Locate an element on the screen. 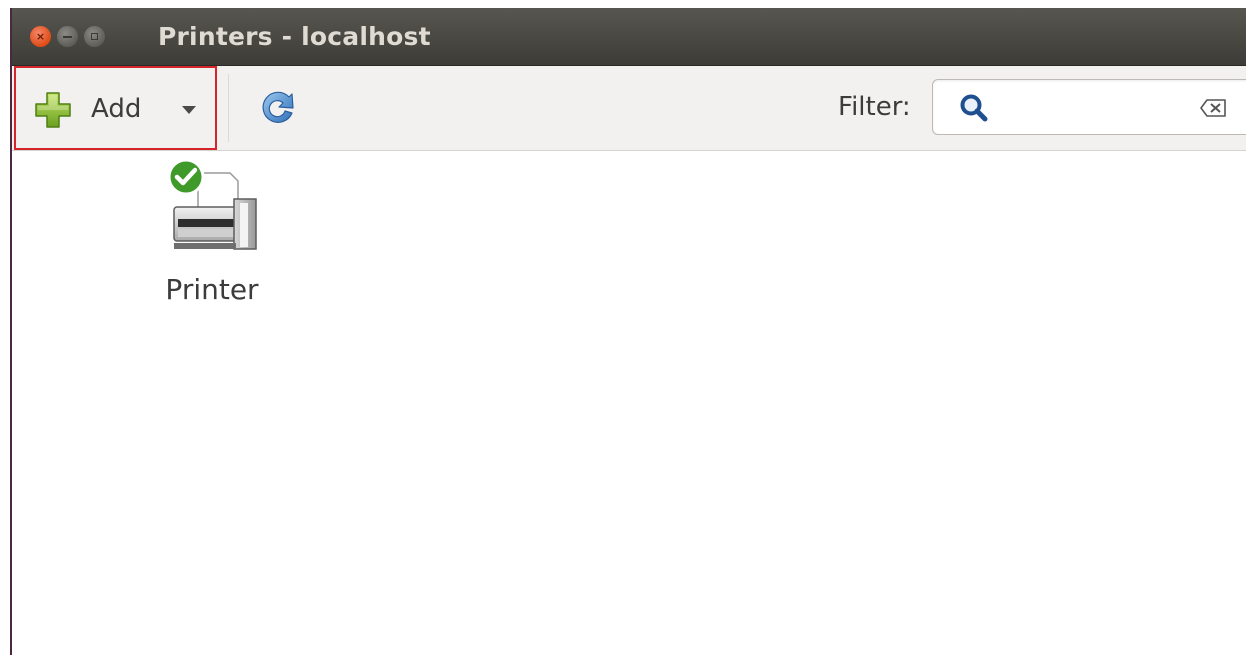 The image size is (1246, 655). search-icon is located at coordinates (974, 108).